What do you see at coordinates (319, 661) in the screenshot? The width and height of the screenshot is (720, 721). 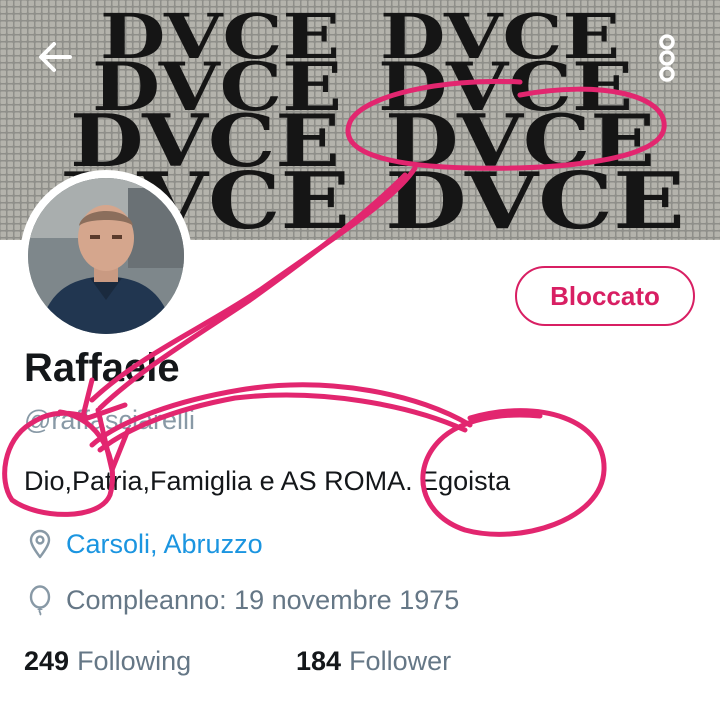 I see `followers-count: 184` at bounding box center [319, 661].